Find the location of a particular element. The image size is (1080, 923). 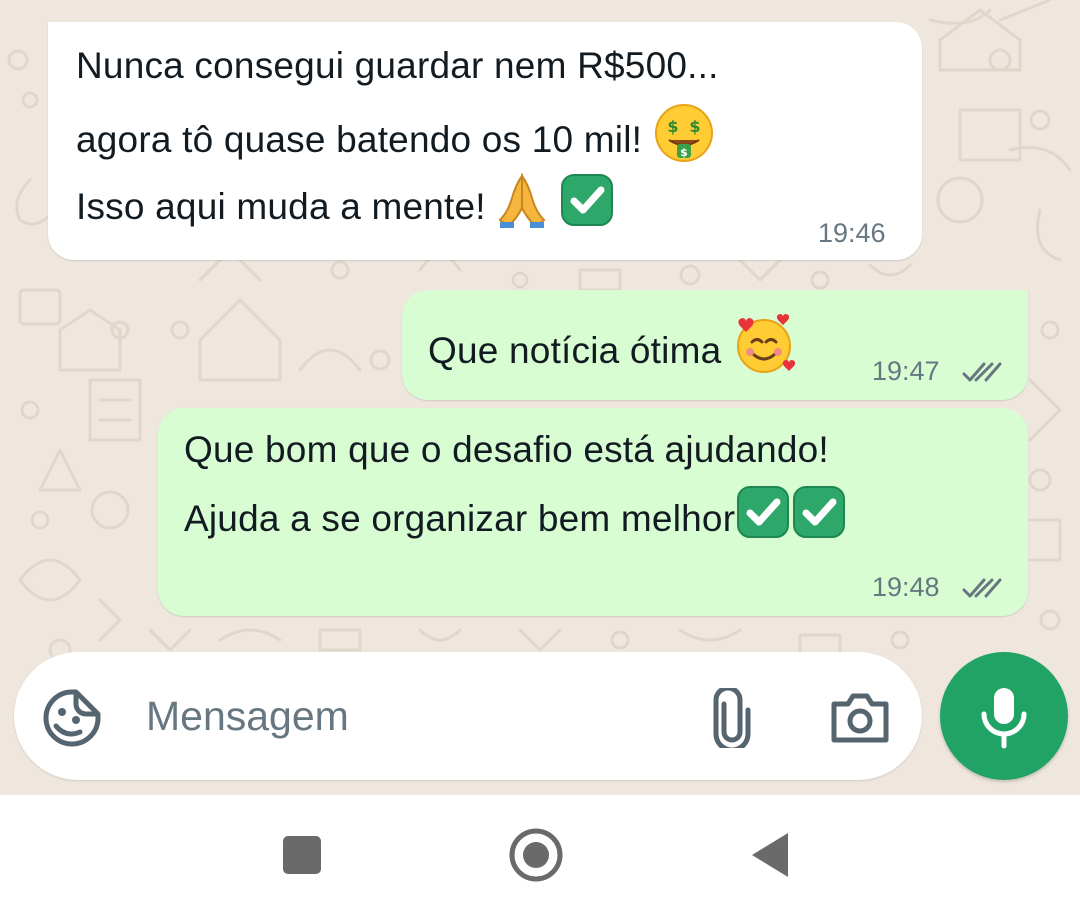

message-timestamp: 19:48 is located at coordinates (906, 587).